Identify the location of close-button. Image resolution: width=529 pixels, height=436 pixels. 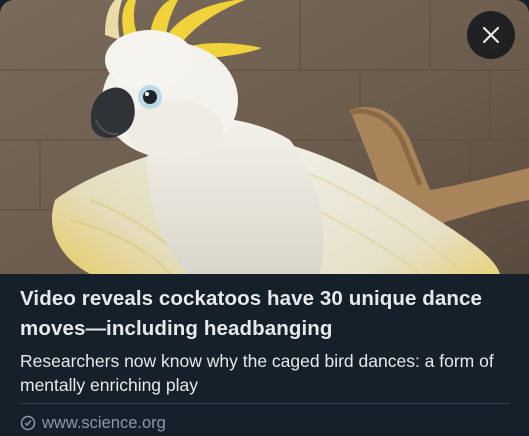
(491, 35).